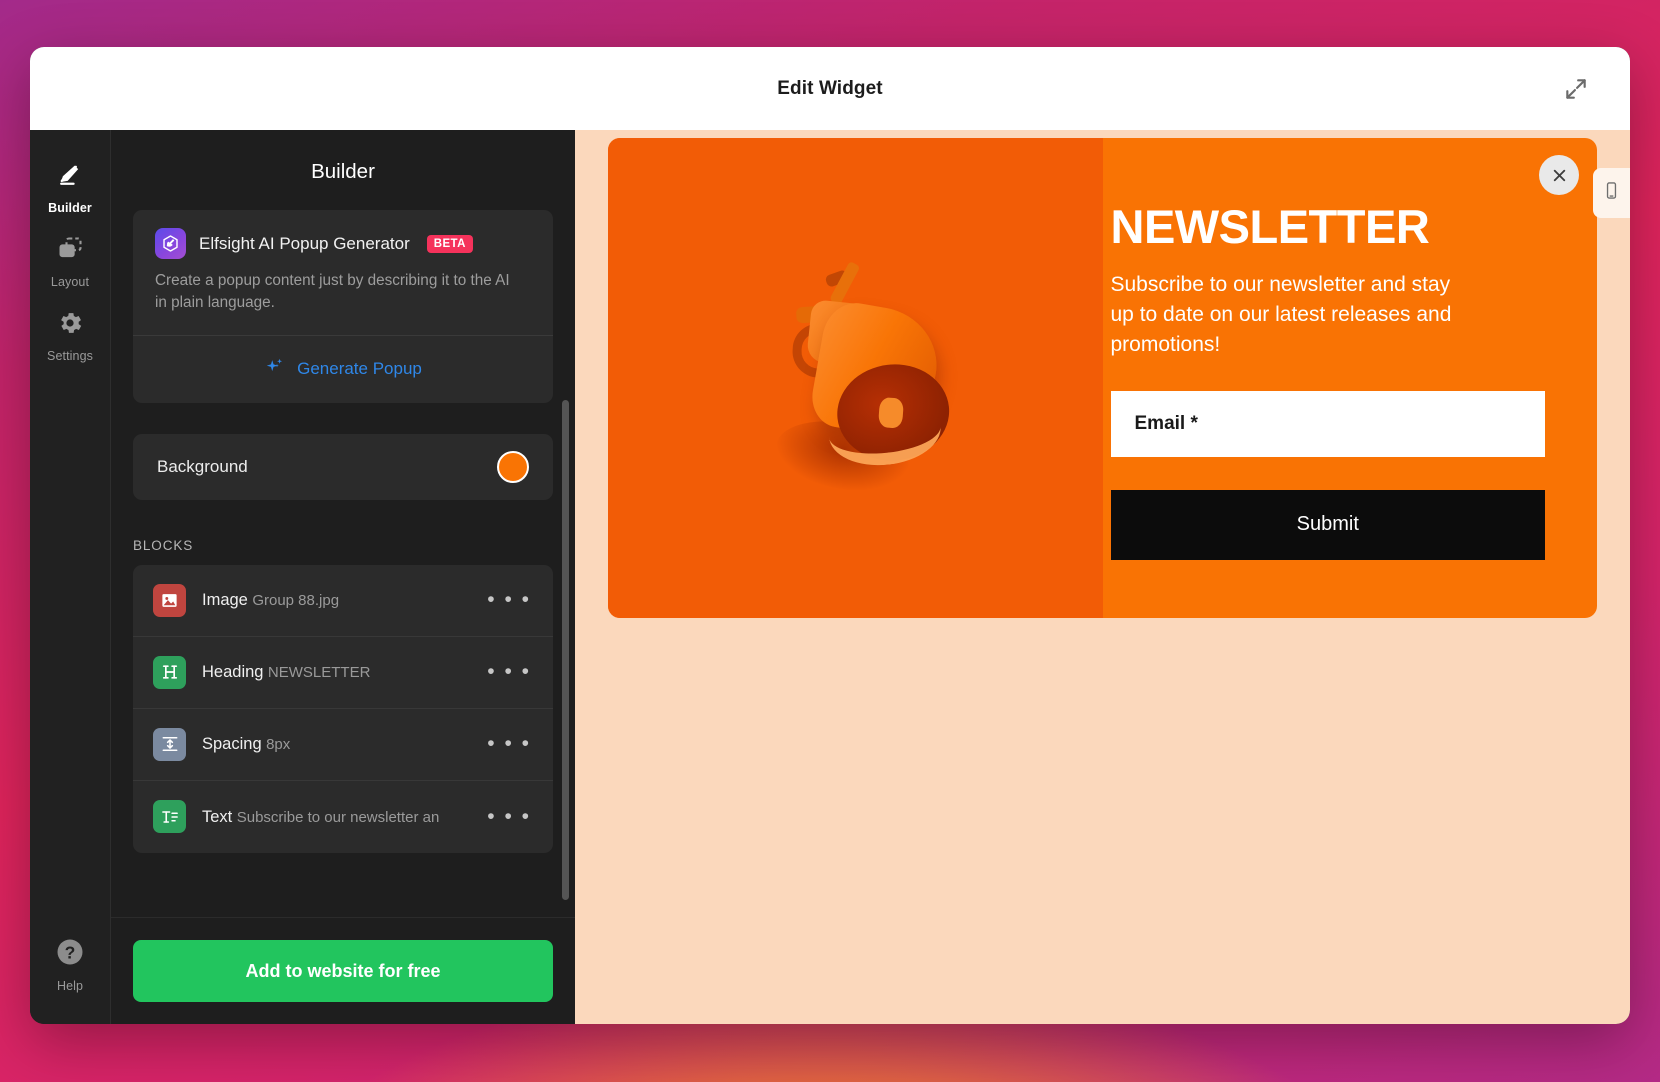 The height and width of the screenshot is (1082, 1660). Describe the element at coordinates (343, 171) in the screenshot. I see `panel-title: Builder` at that location.